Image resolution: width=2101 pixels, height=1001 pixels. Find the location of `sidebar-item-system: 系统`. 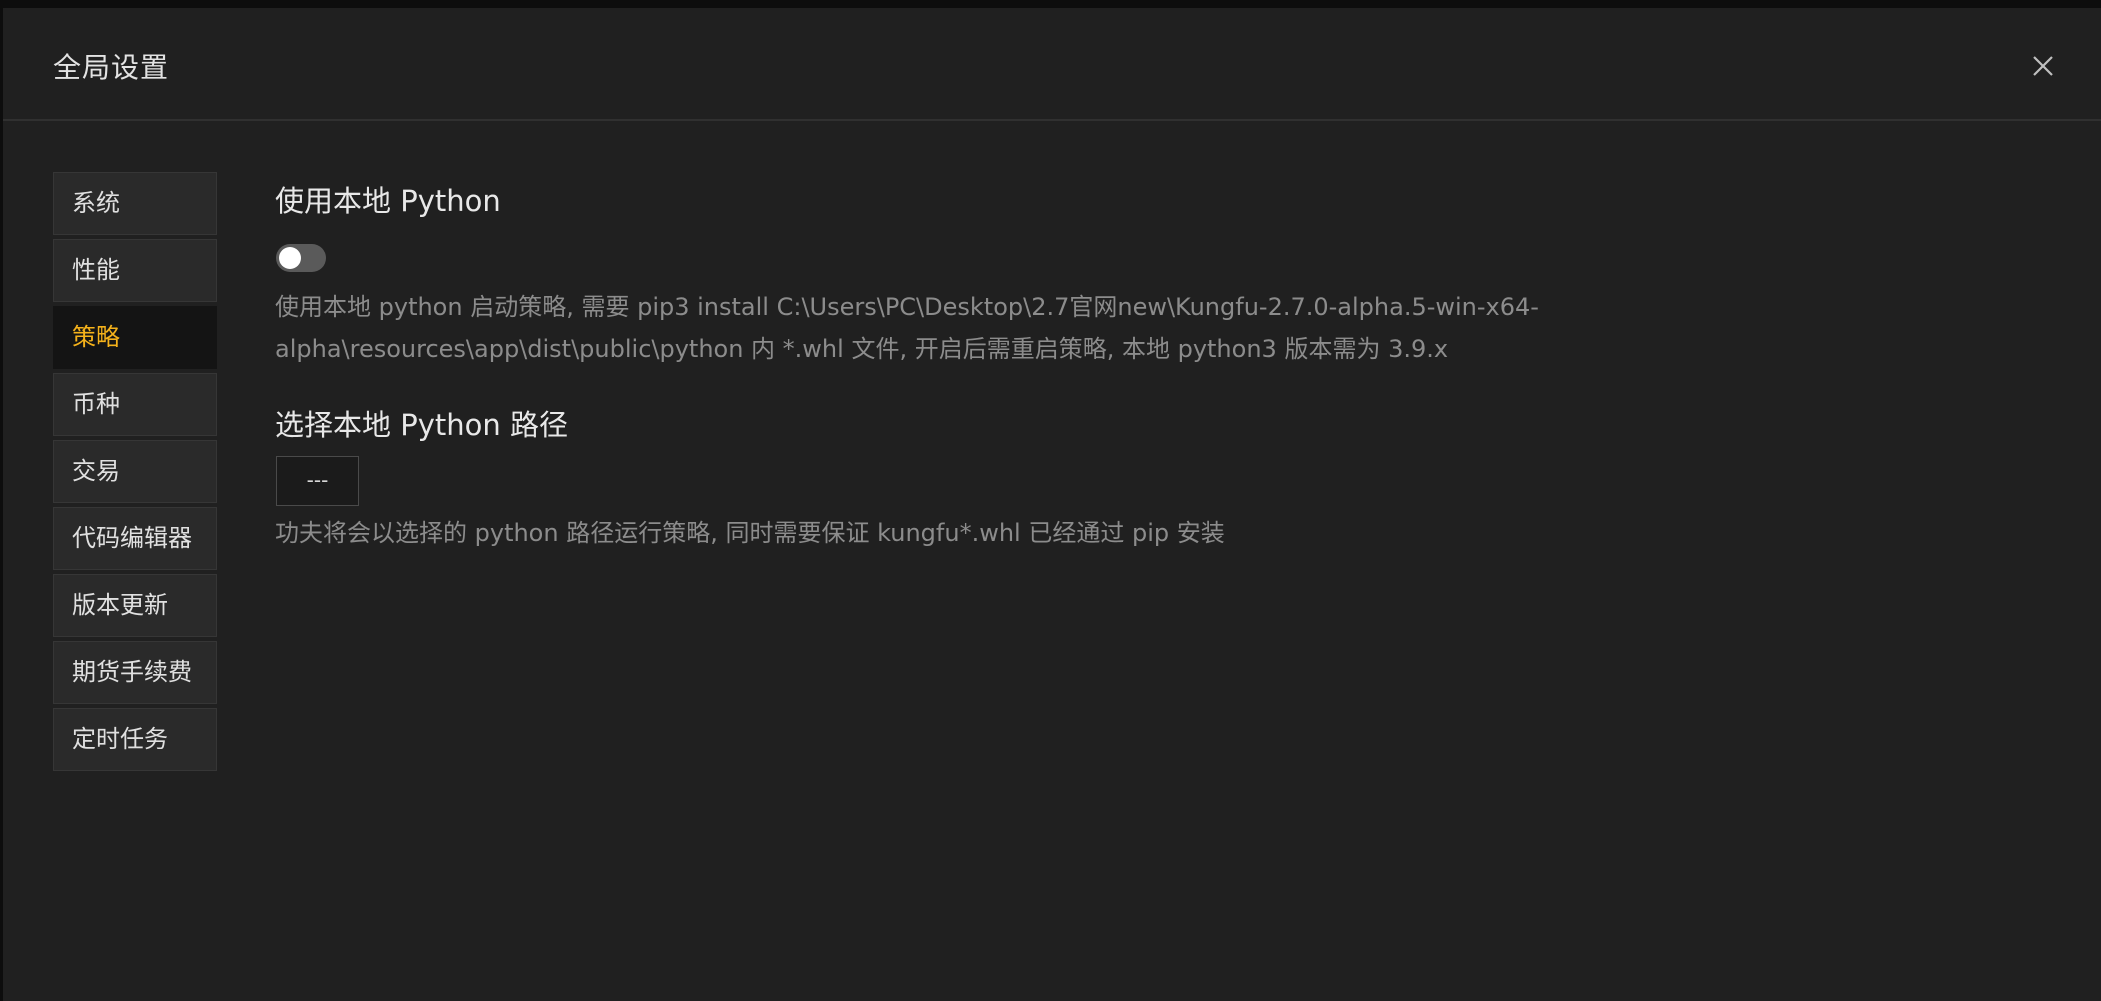

sidebar-item-system: 系统 is located at coordinates (135, 203).